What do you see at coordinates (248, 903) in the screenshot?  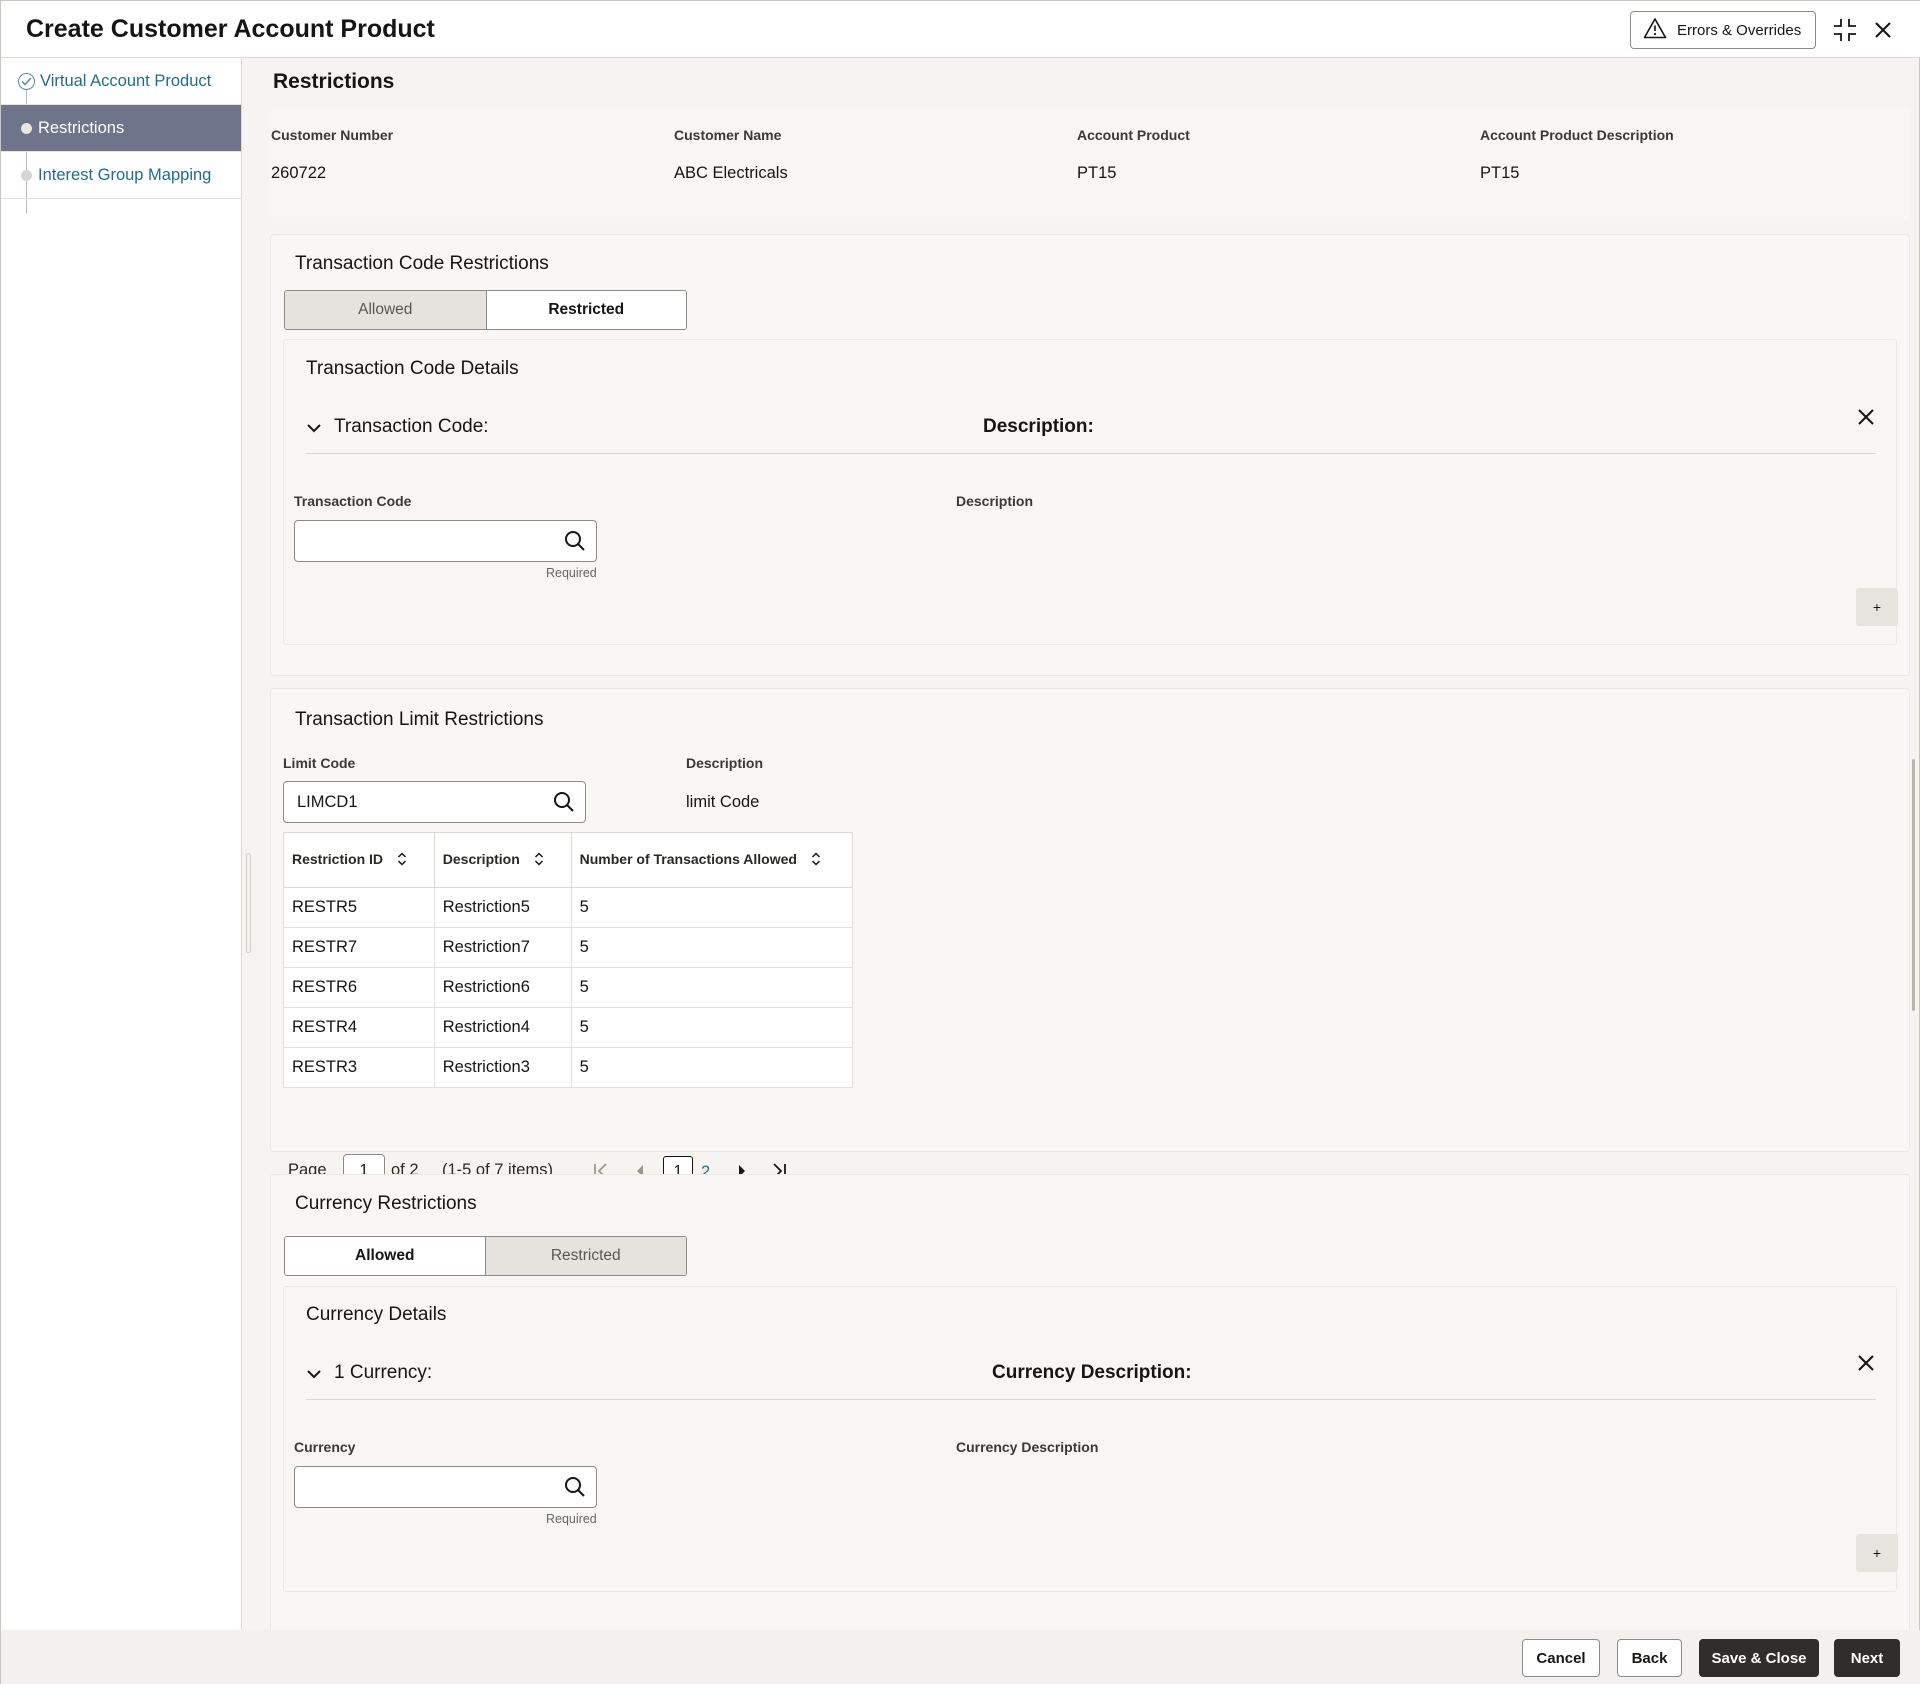 I see `splitter-handle` at bounding box center [248, 903].